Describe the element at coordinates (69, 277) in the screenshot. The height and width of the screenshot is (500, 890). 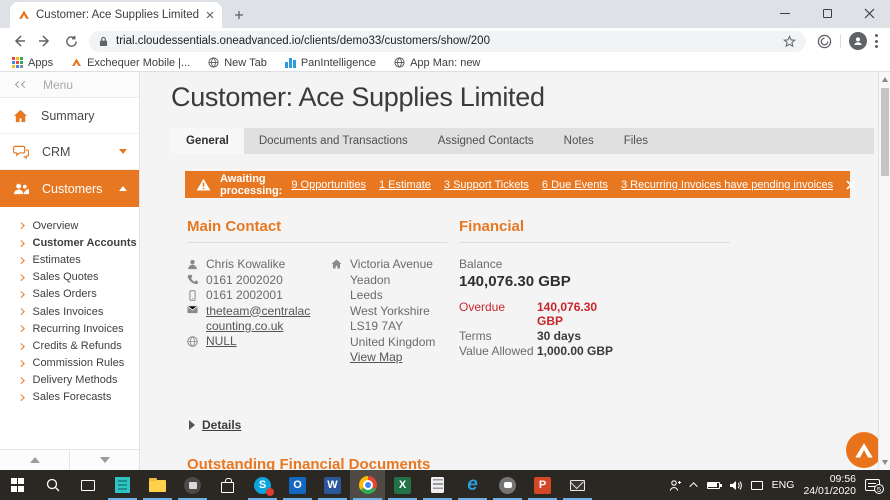
I see `sidebar-subitem-sales-quotes: Sales Quotes` at that location.